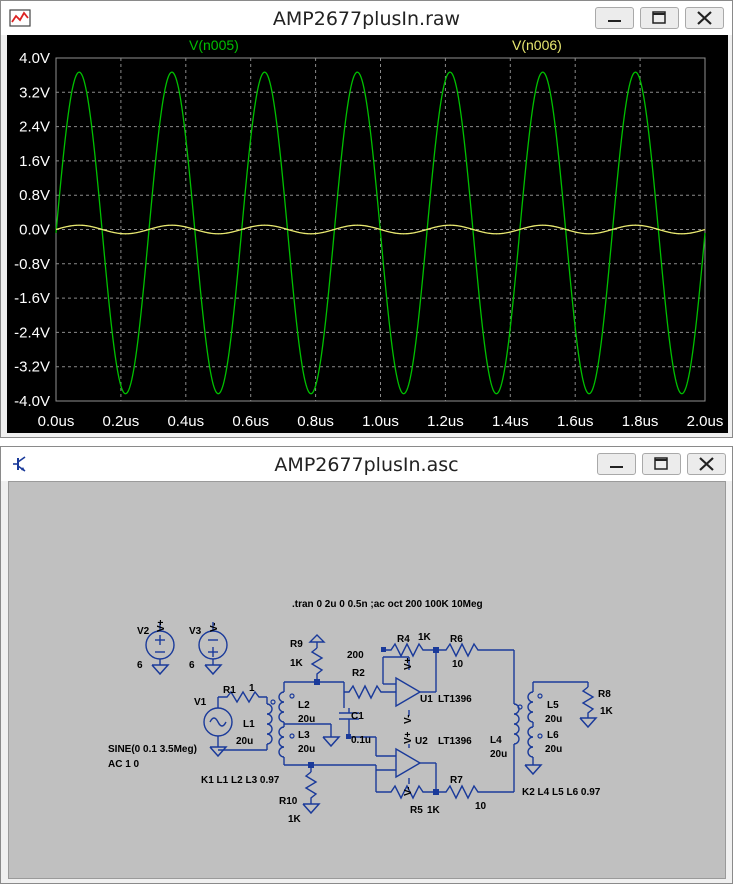 The width and height of the screenshot is (733, 884). What do you see at coordinates (556, 728) in the screenshot?
I see `l5-l6-inductors` at bounding box center [556, 728].